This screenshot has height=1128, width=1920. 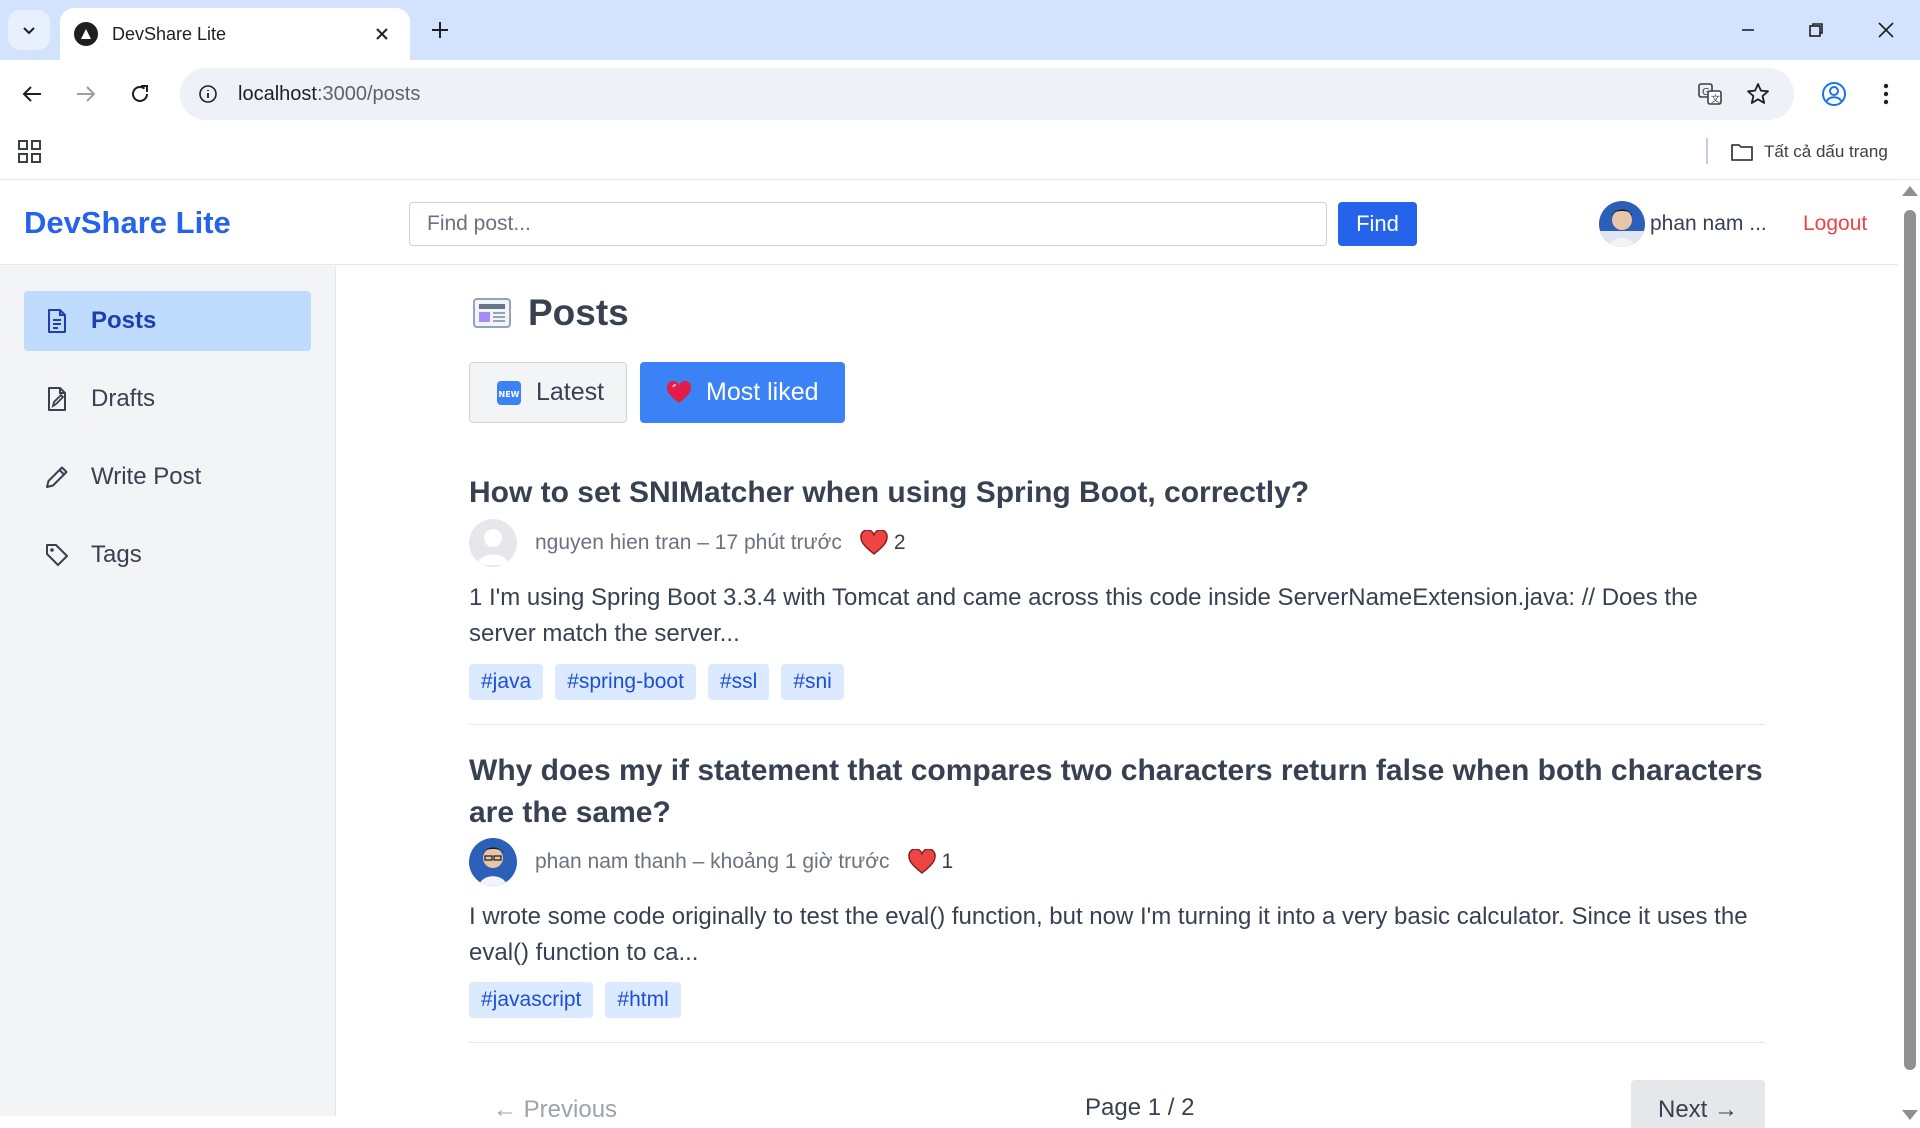 I want to click on logout-link: Logout, so click(x=1835, y=224).